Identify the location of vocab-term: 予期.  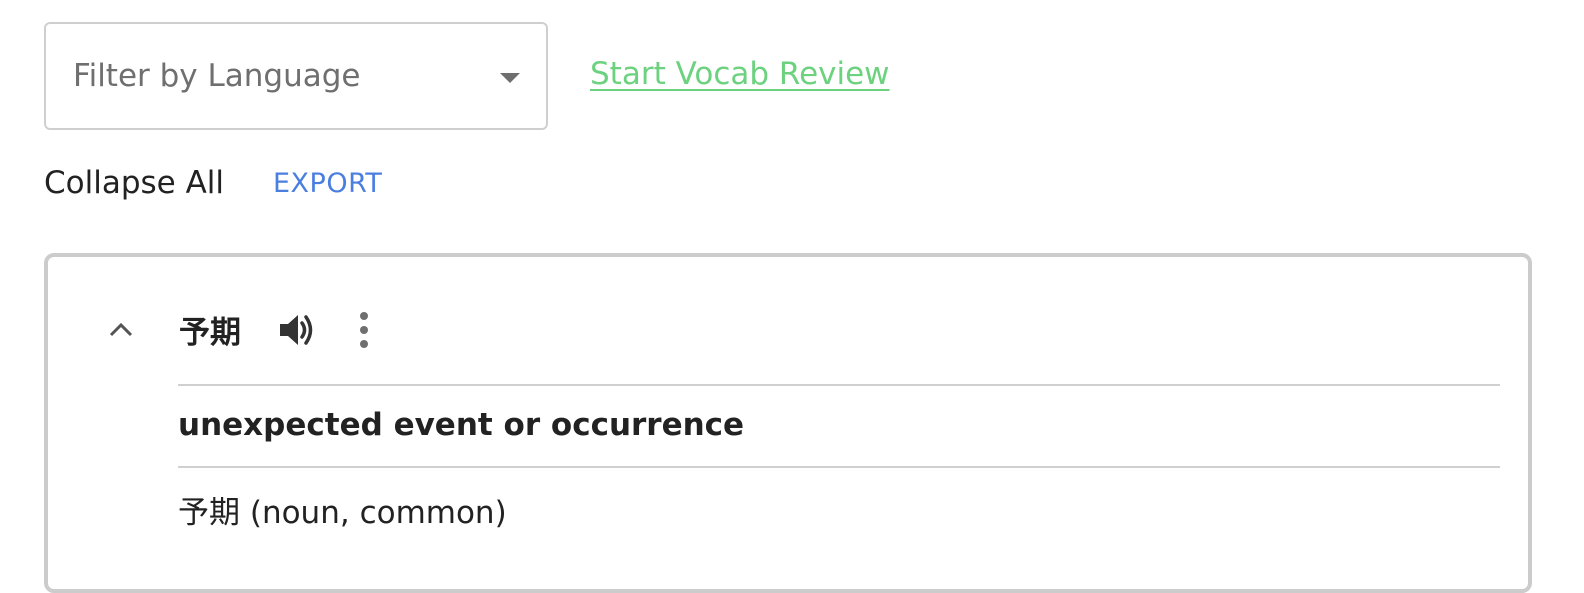
(210, 333).